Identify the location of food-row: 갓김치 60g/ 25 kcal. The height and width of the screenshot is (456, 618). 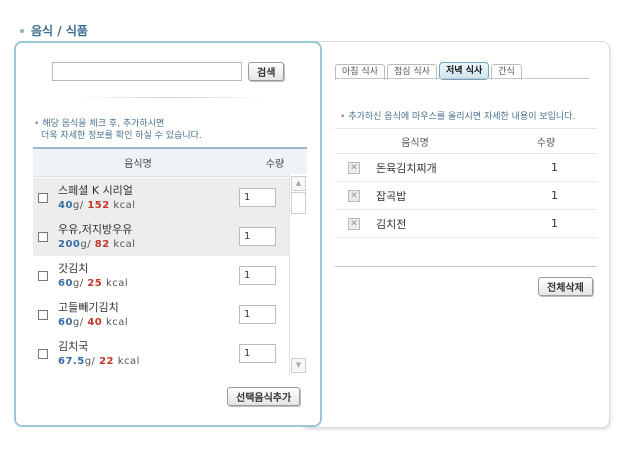
(161, 275).